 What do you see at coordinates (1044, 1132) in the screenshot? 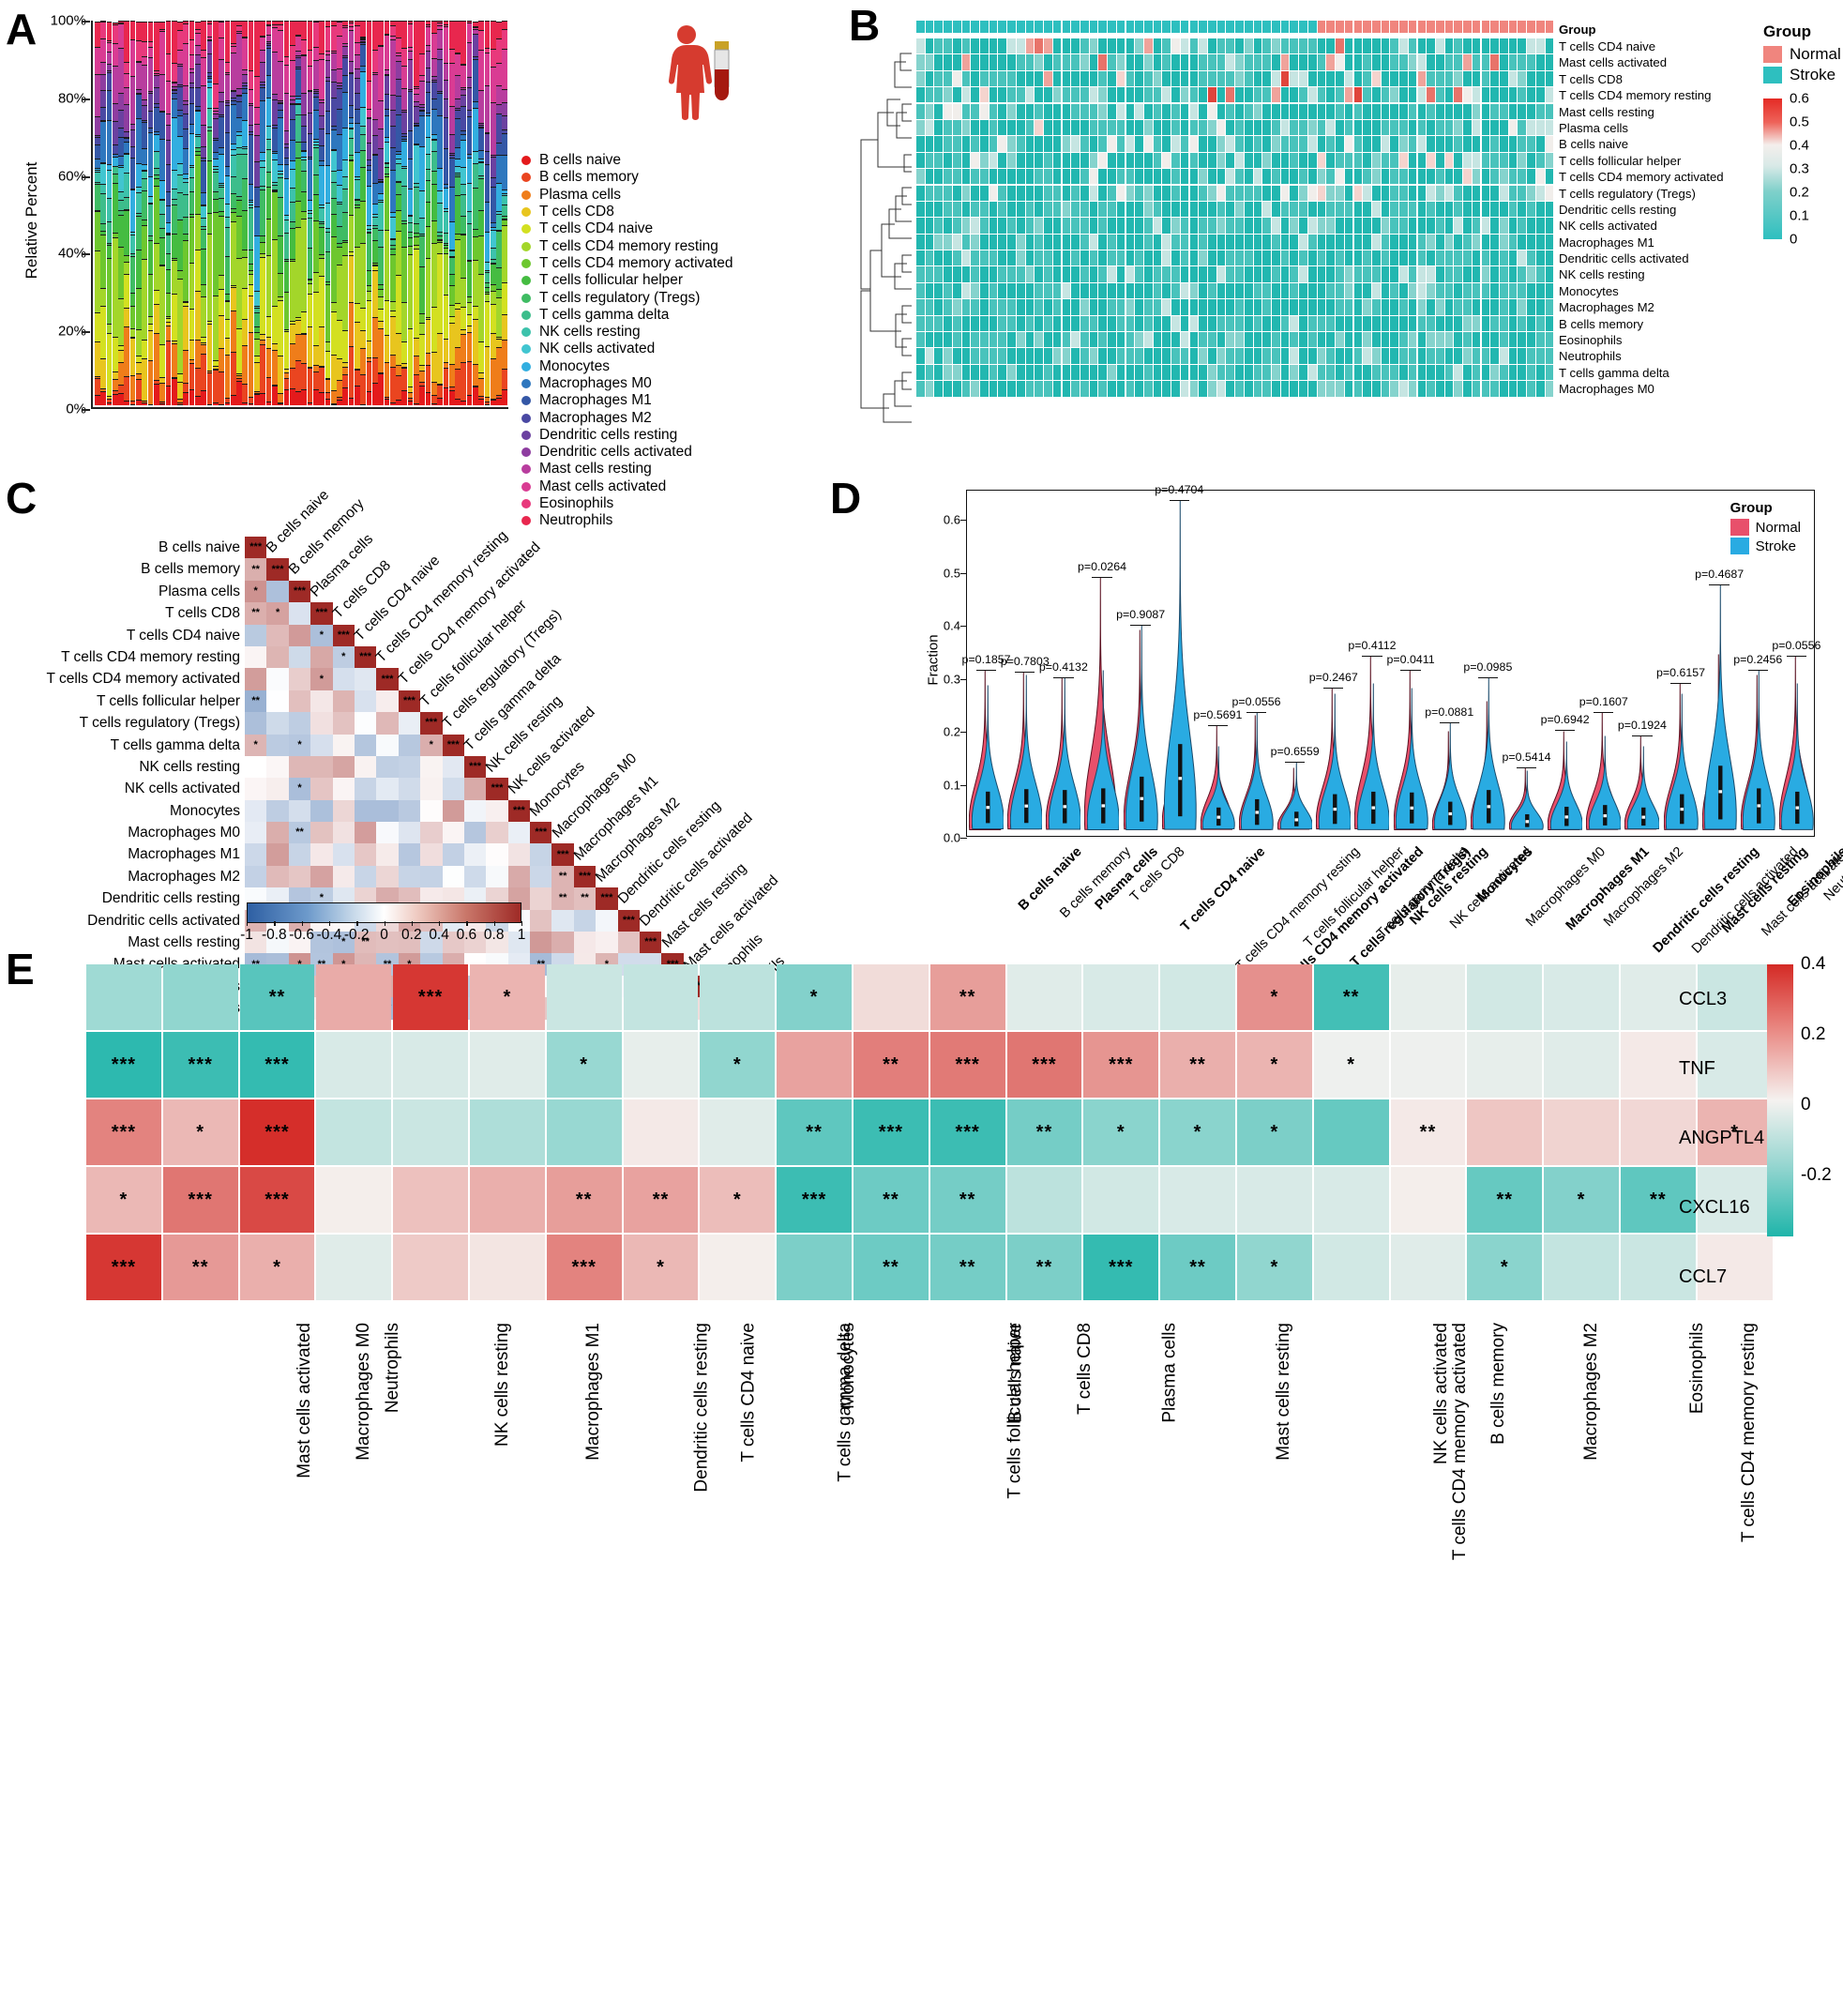
I see `heatmap-cell: **` at bounding box center [1044, 1132].